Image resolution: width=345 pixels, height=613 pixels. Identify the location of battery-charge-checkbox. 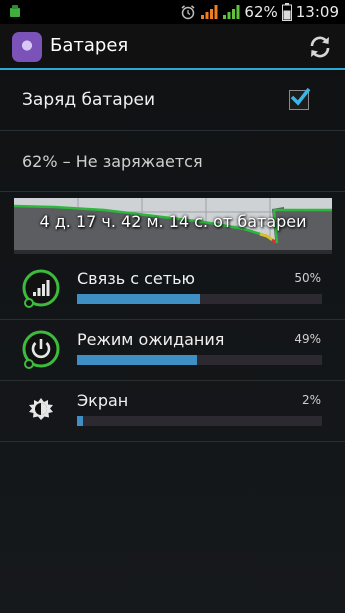
(300, 98).